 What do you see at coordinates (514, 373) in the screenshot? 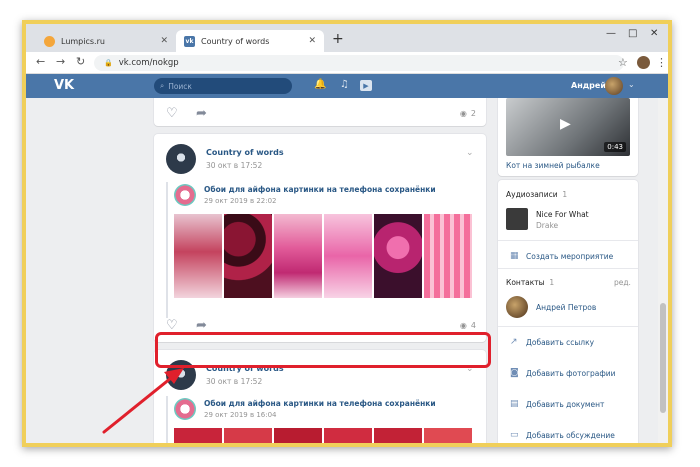
I see `camera-icon: ◙` at bounding box center [514, 373].